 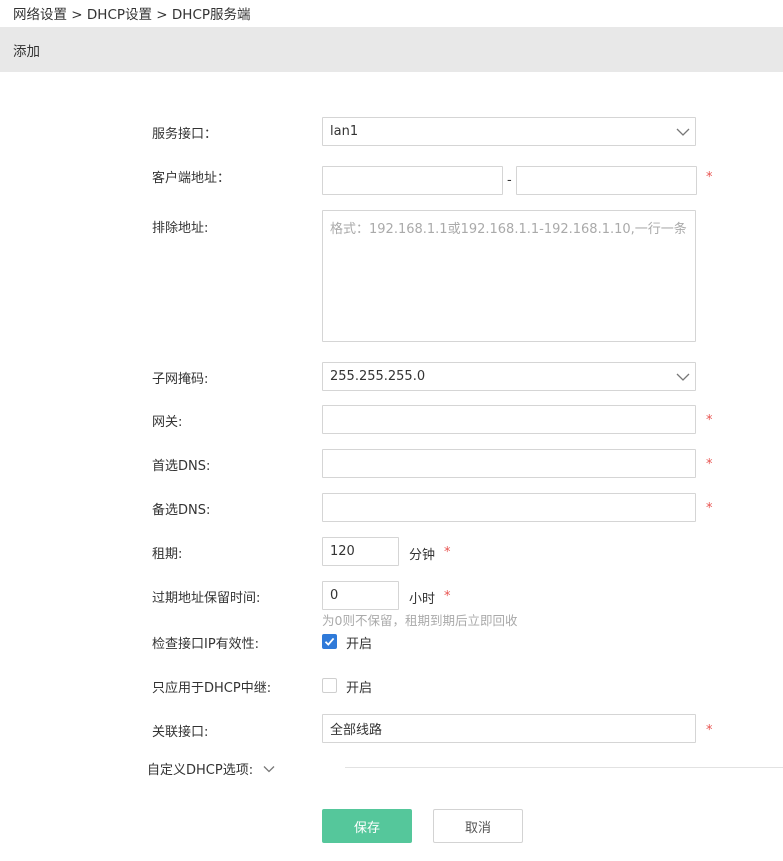 What do you see at coordinates (412, 180) in the screenshot?
I see `client-address-start-input` at bounding box center [412, 180].